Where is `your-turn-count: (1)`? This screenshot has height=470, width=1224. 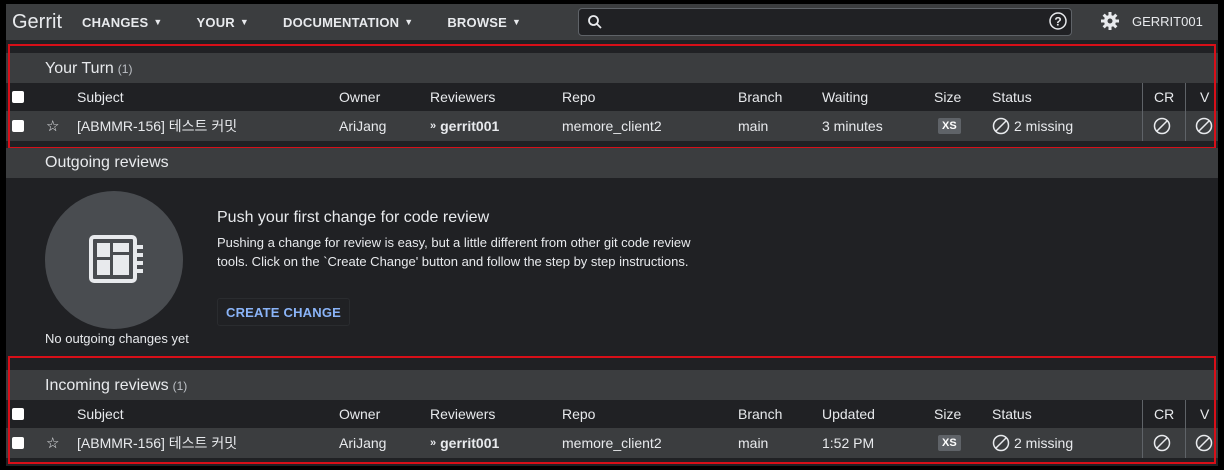 your-turn-count: (1) is located at coordinates (125, 69).